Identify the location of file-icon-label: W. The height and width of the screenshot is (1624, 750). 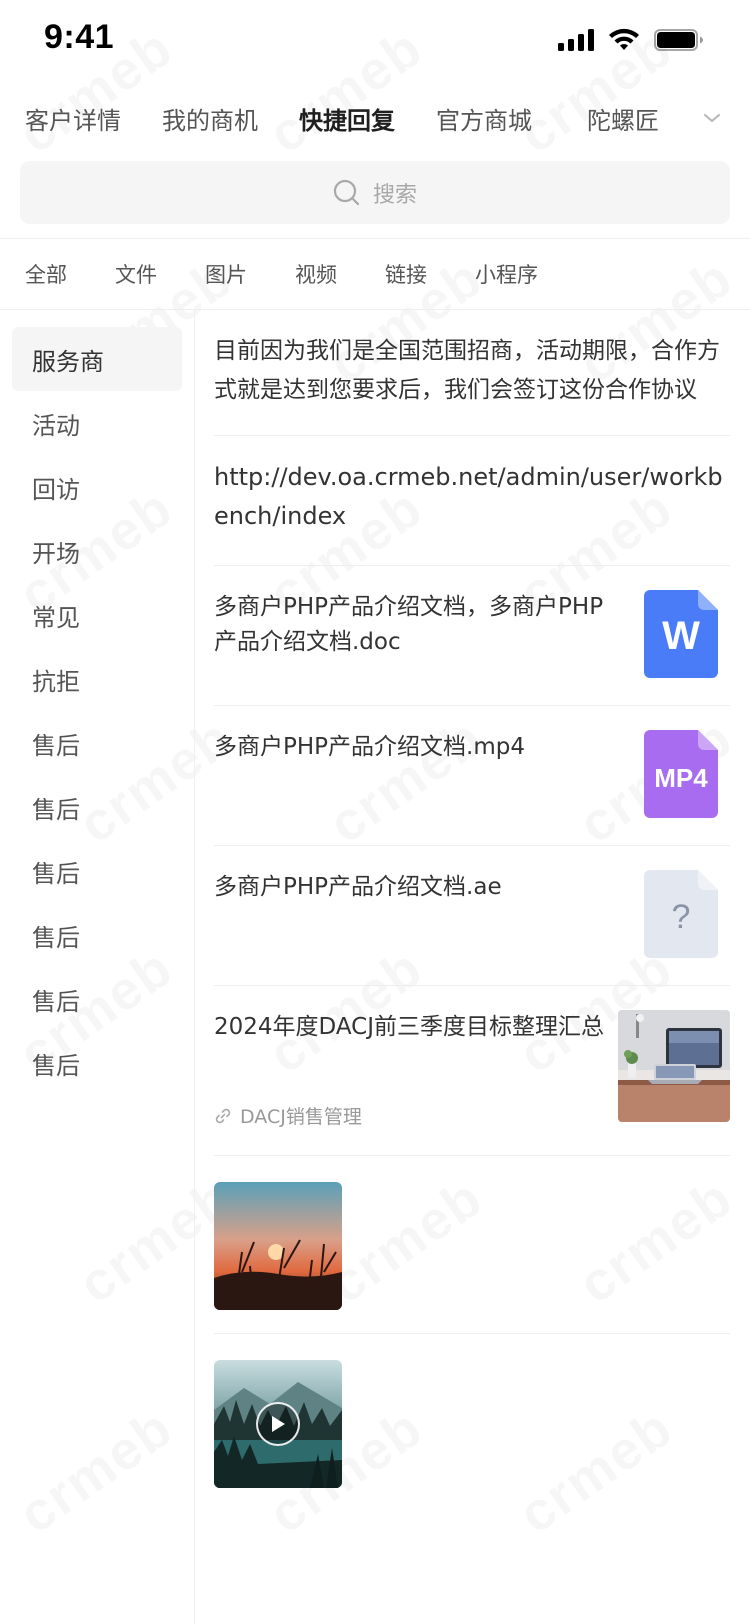
(681, 636).